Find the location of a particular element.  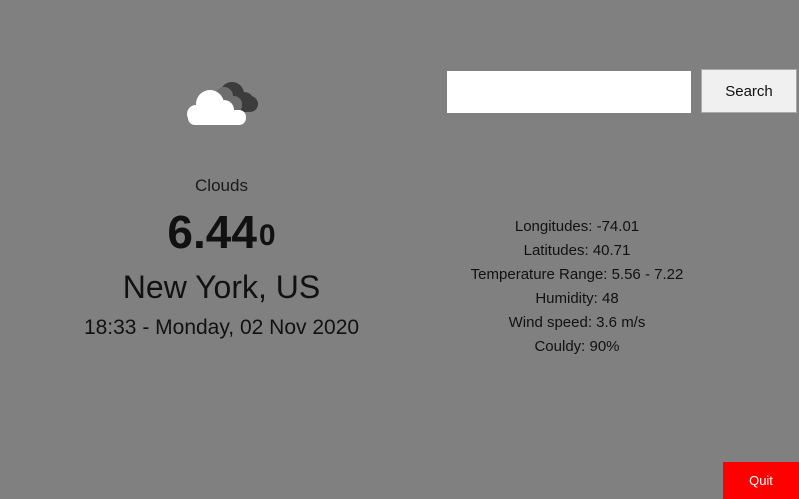

clouds-icon is located at coordinates (222, 103).